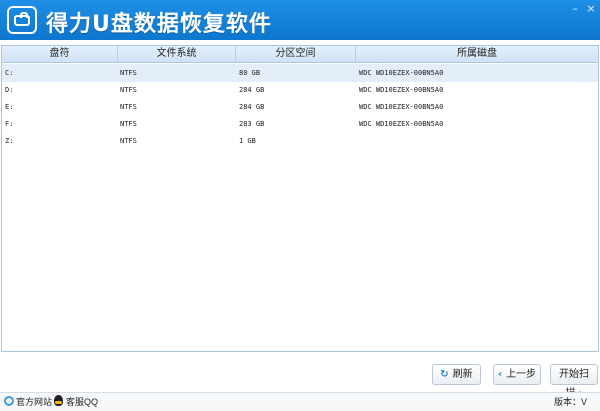 The image size is (600, 411). Describe the element at coordinates (58, 400) in the screenshot. I see `qq-icon` at that location.